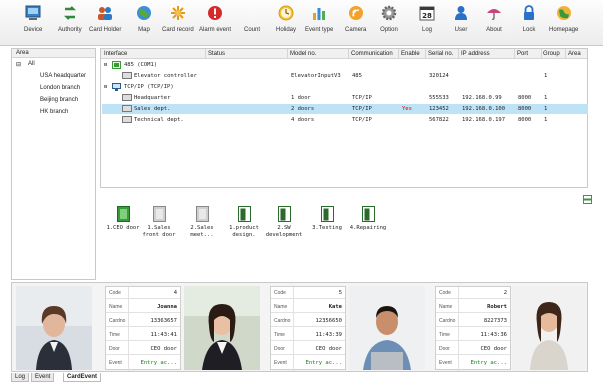  I want to click on col-communication: Communication, so click(372, 54).